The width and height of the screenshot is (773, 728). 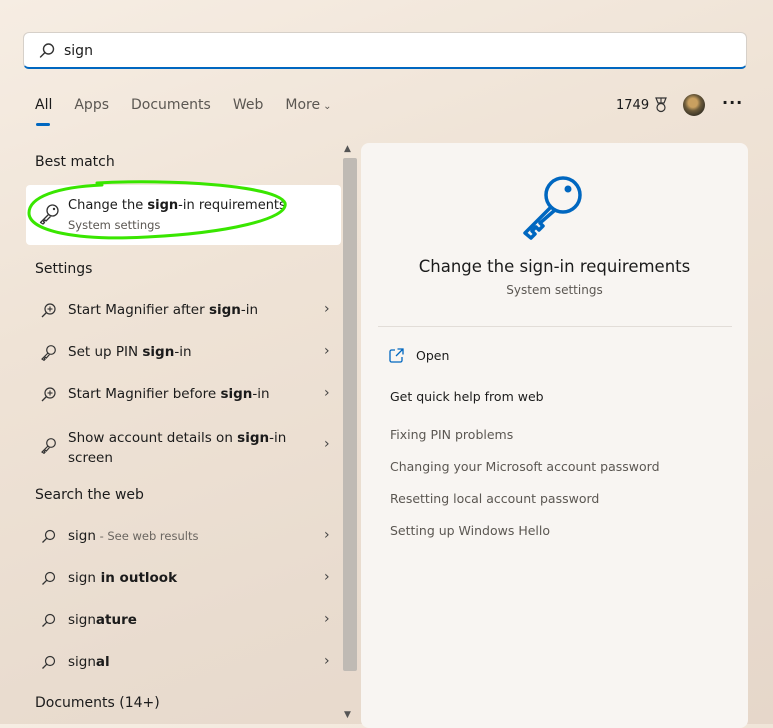 I want to click on avatar, so click(x=694, y=105).